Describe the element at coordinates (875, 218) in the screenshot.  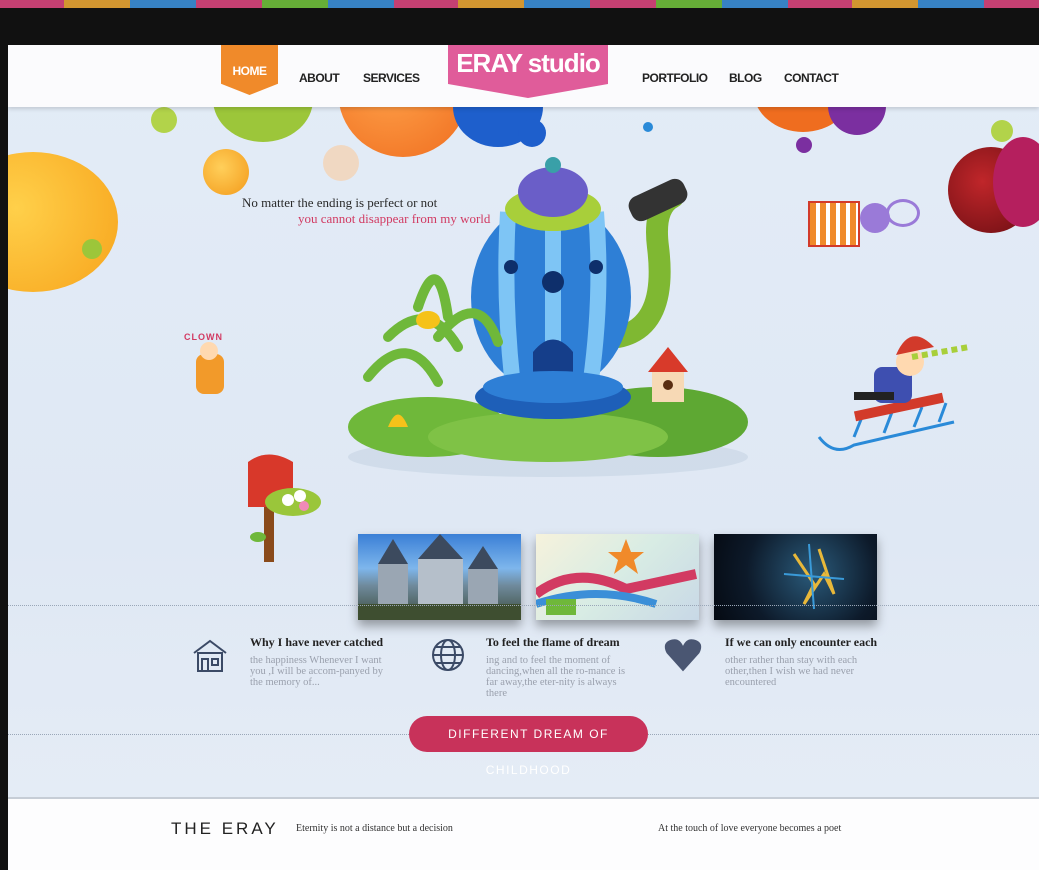
I see `purple-creature` at that location.